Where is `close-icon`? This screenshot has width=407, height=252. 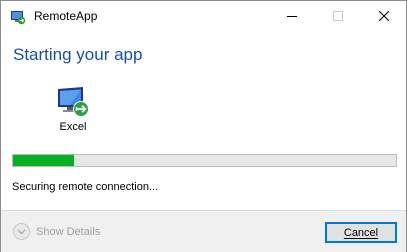 close-icon is located at coordinates (383, 16).